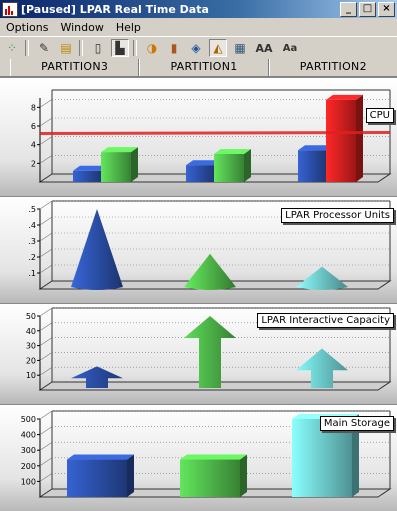  I want to click on tick-label: .4, so click(32, 225).